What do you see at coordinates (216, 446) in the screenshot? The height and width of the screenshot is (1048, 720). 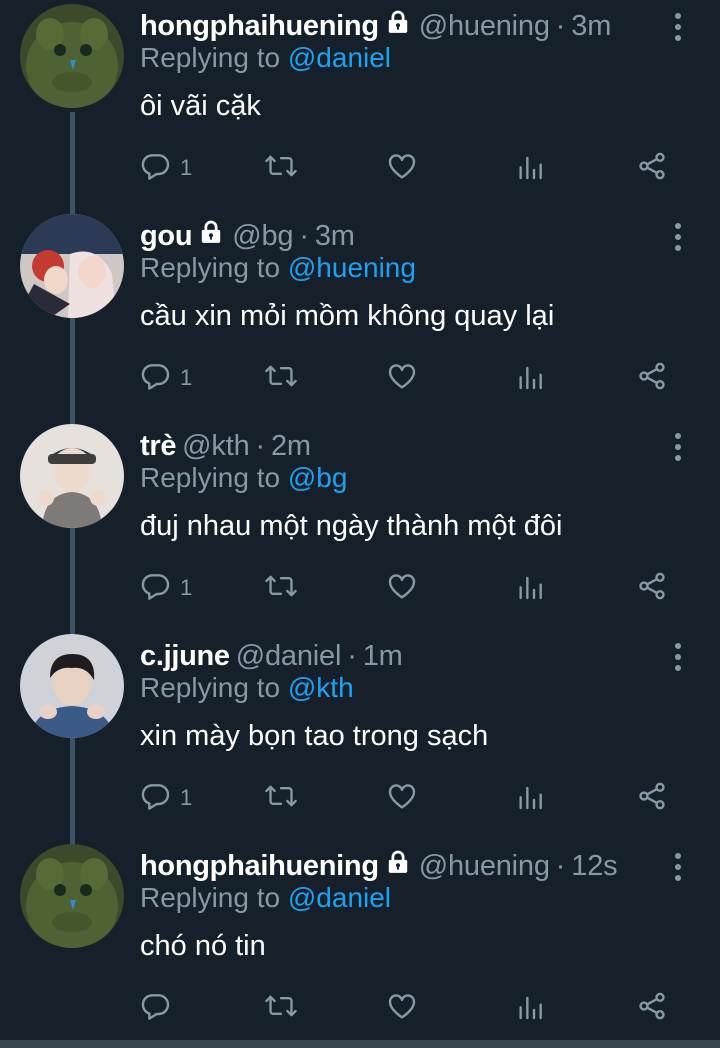 I see `user-handle: @kth` at bounding box center [216, 446].